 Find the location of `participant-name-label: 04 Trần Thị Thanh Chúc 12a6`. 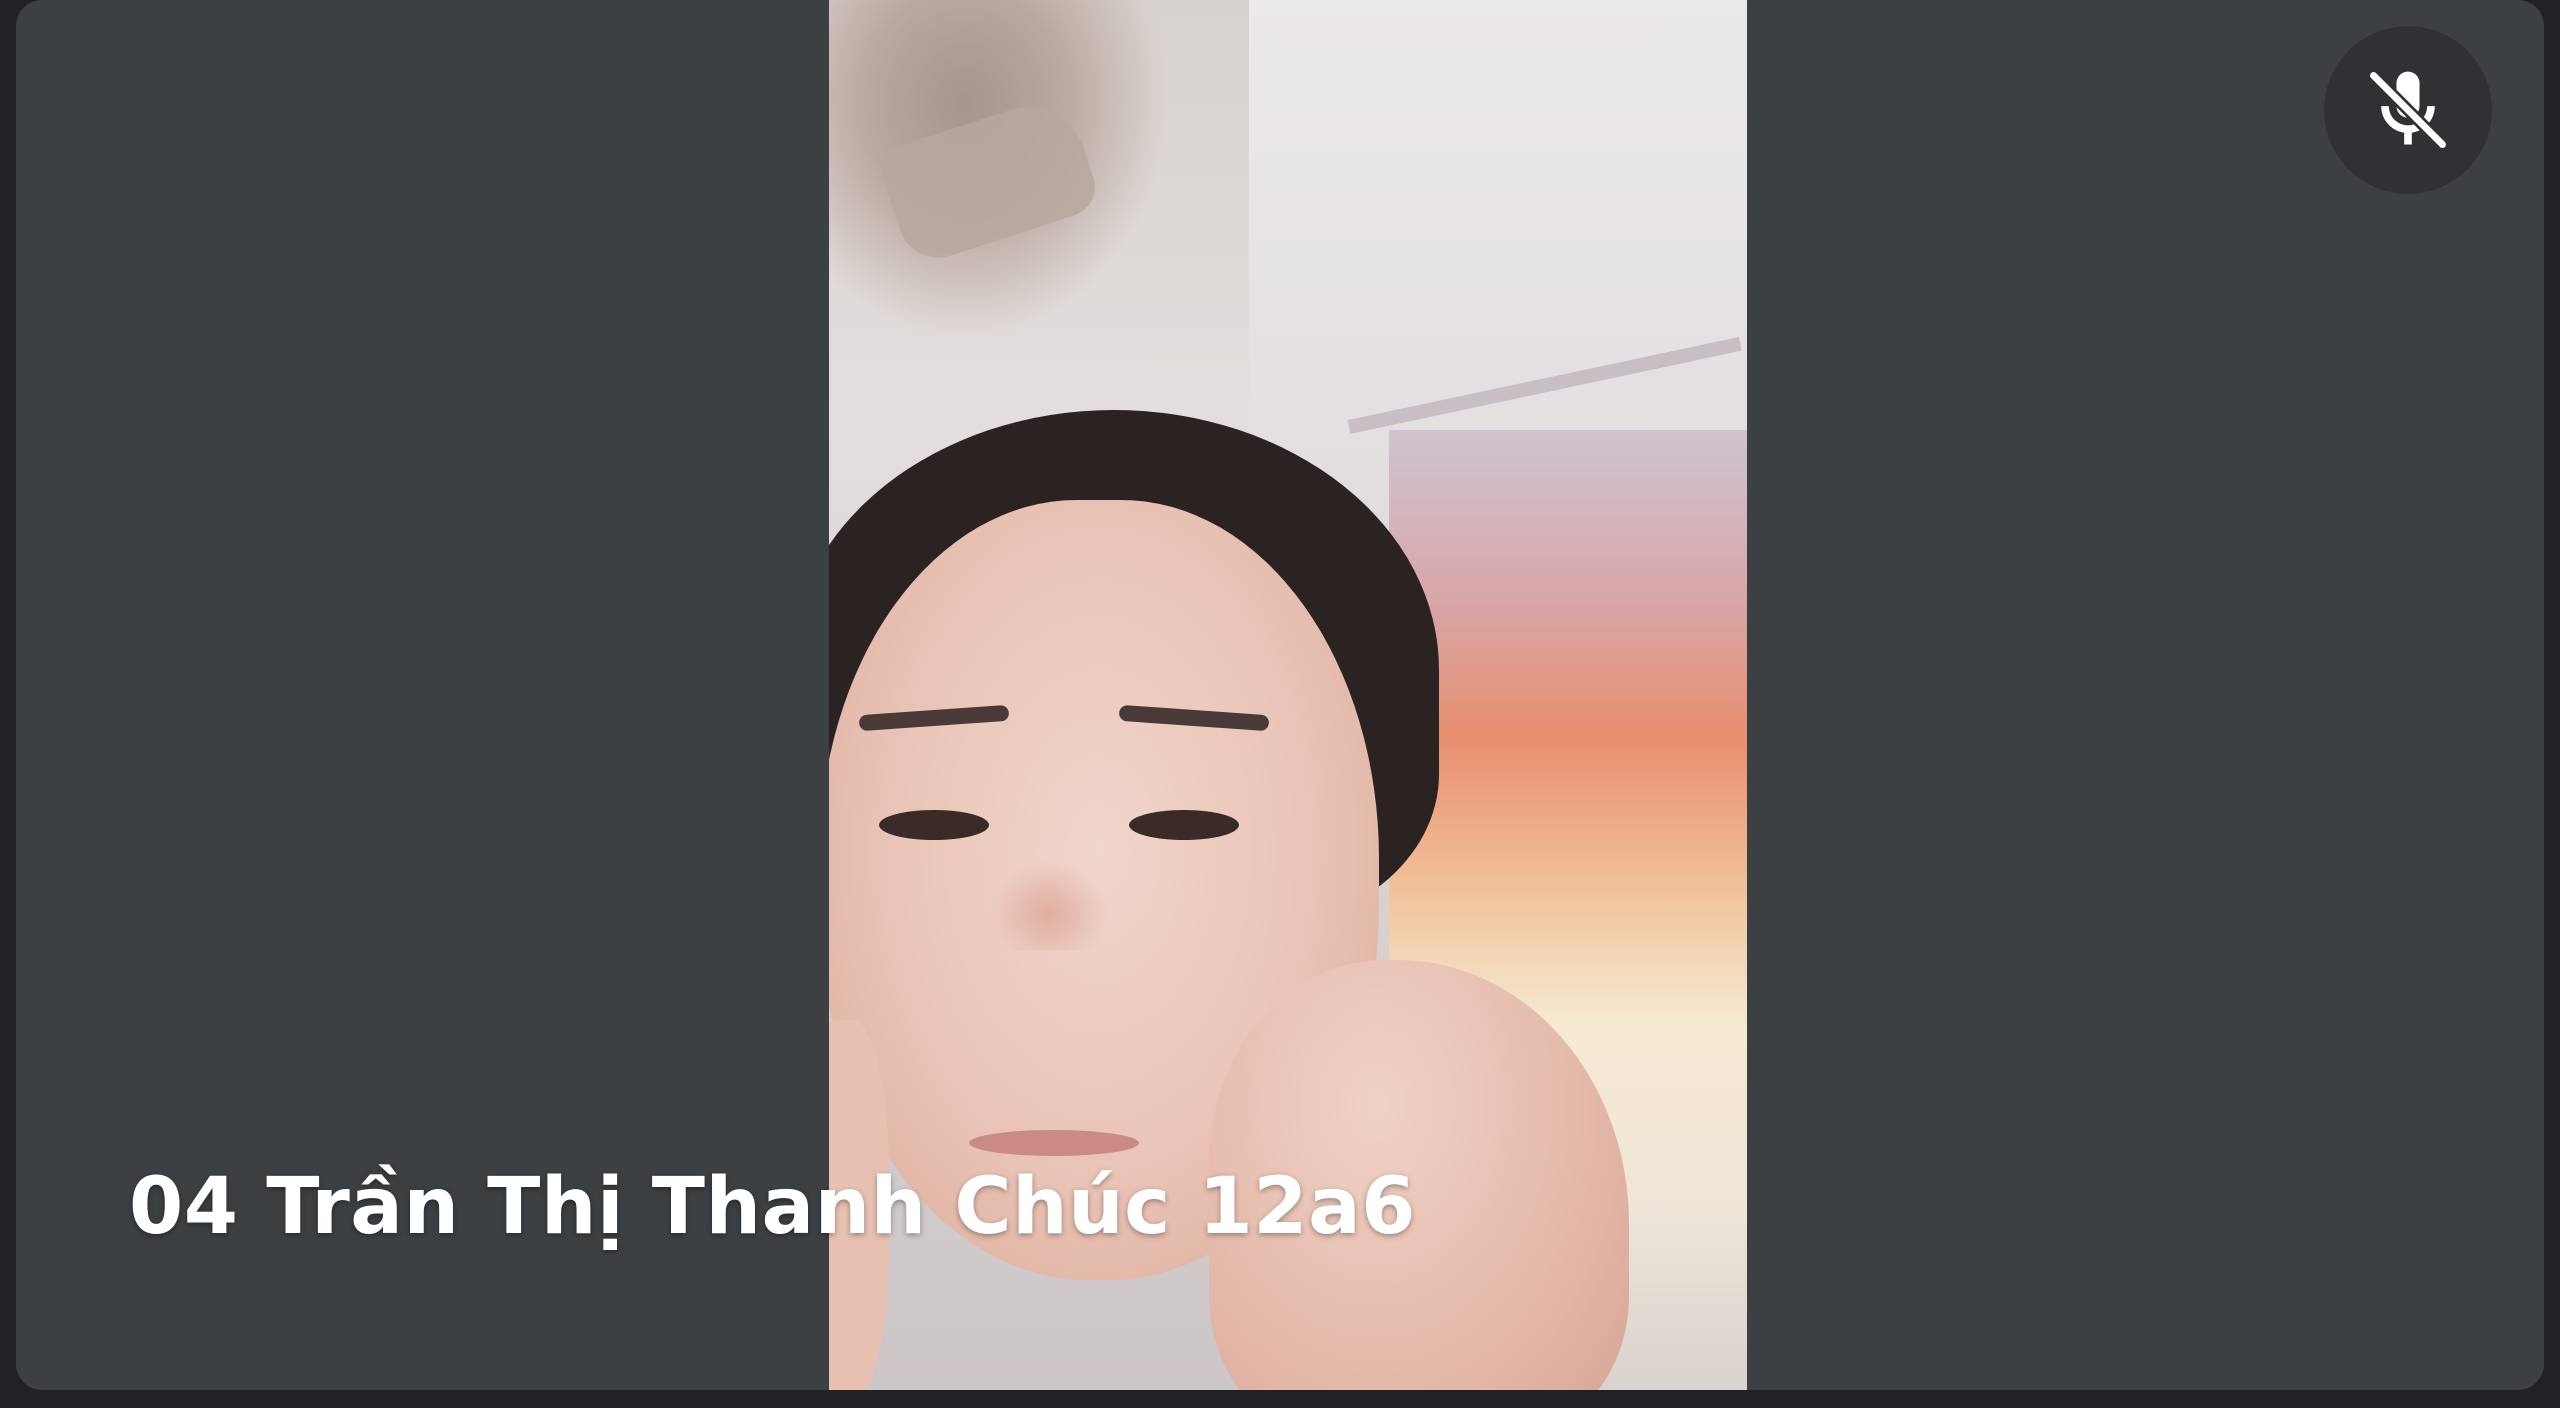

participant-name-label: 04 Trần Thị Thanh Chúc 12a6 is located at coordinates (772, 1207).